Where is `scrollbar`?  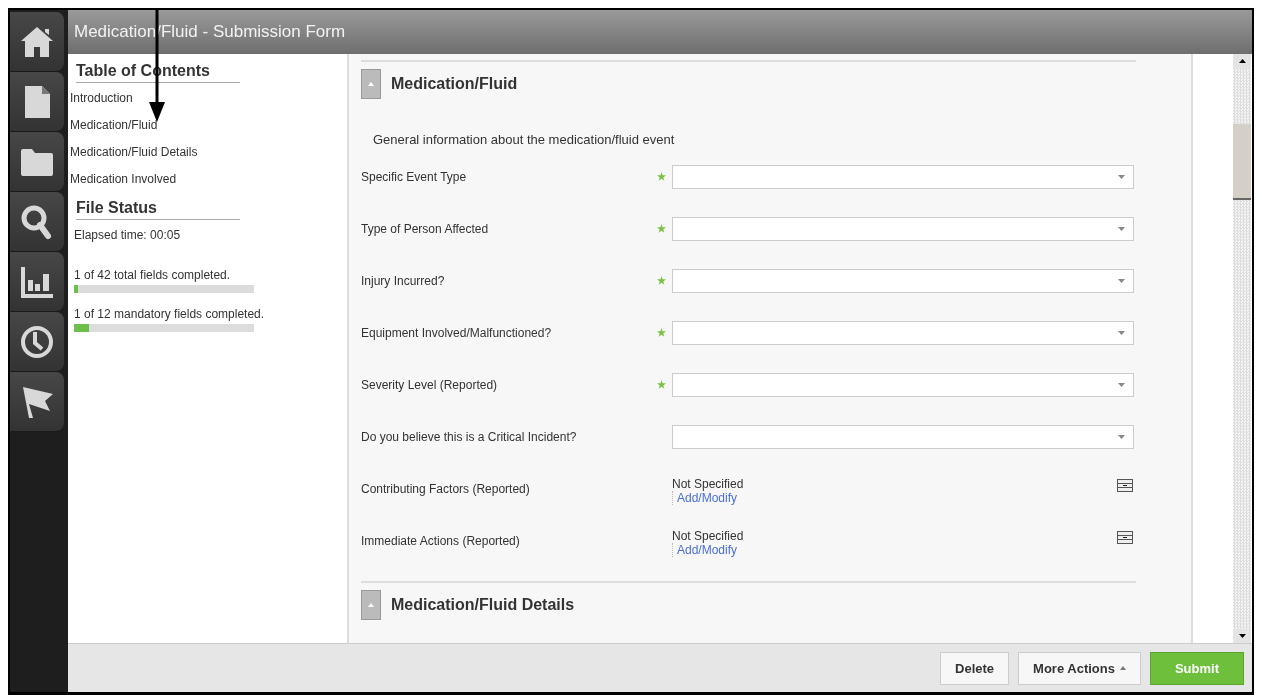 scrollbar is located at coordinates (1242, 348).